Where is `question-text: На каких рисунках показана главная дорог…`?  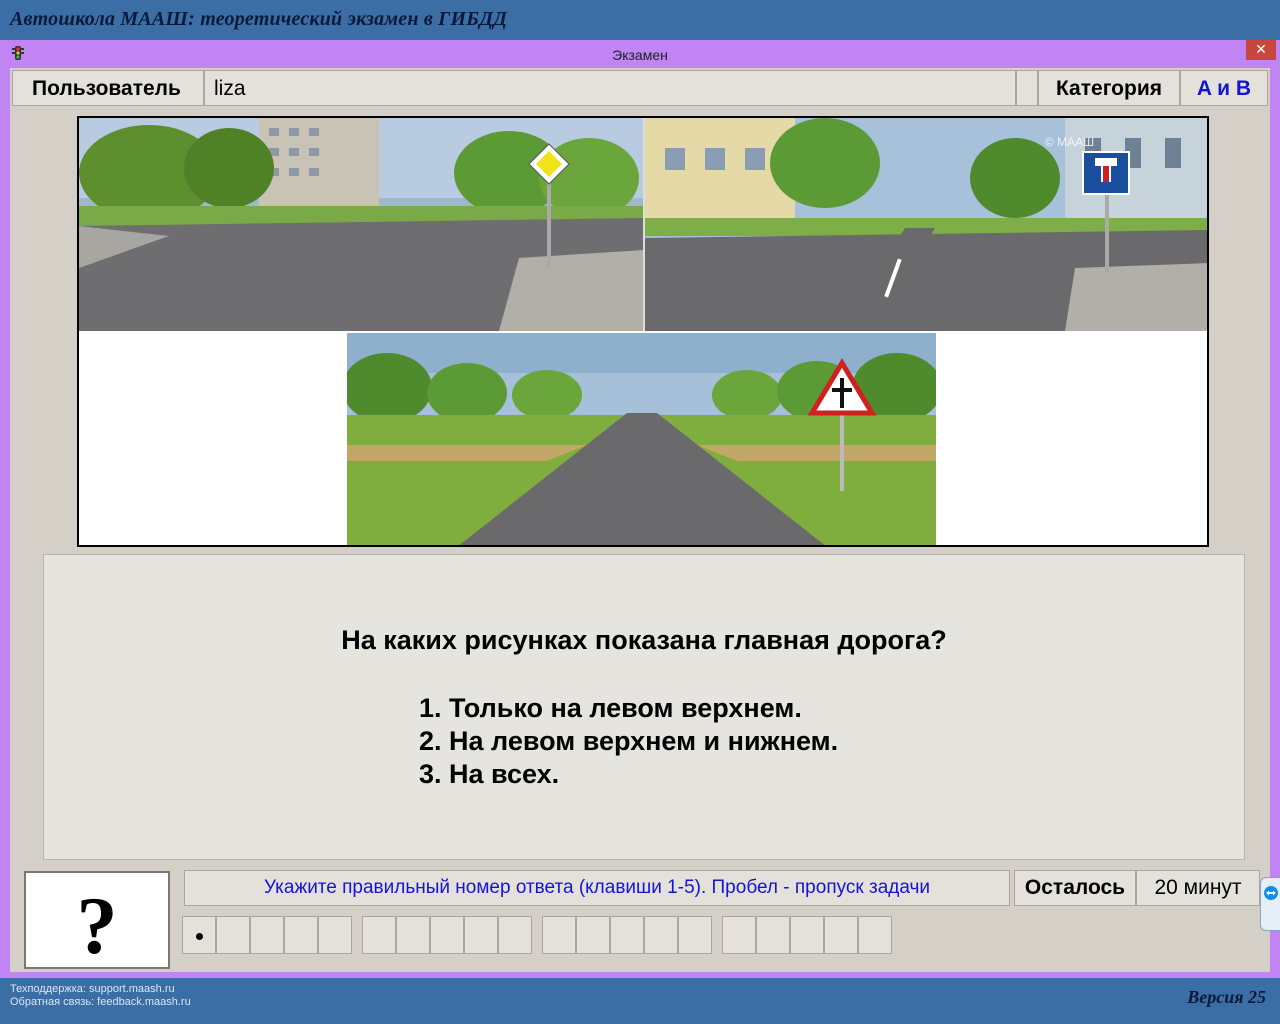 question-text: На каких рисунках показана главная дорог… is located at coordinates (644, 640).